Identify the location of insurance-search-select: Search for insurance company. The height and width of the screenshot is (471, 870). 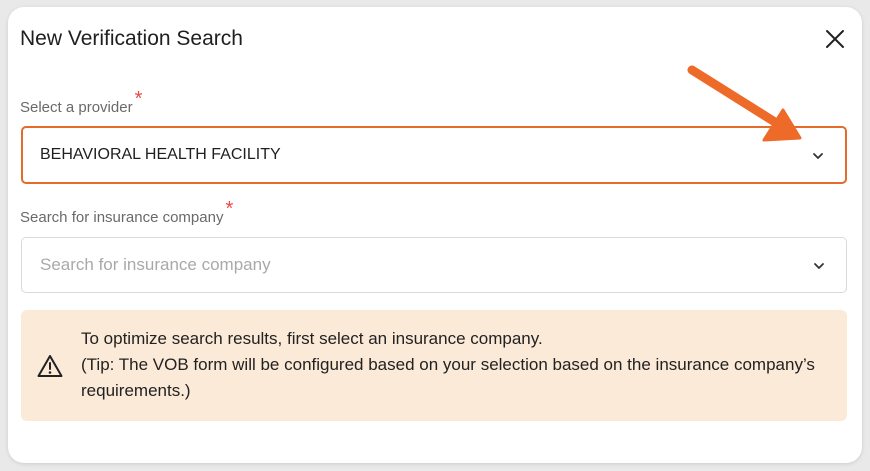
(434, 265).